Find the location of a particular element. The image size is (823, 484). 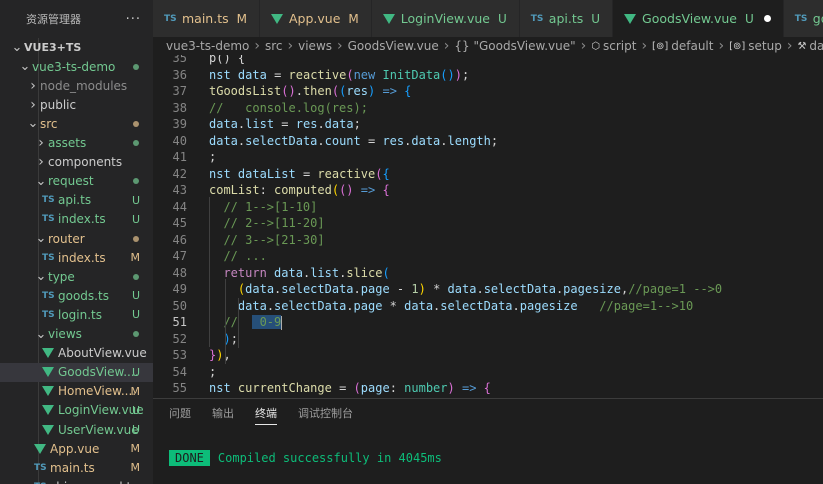

tree-item: GoodsView.... U is located at coordinates (76, 372).